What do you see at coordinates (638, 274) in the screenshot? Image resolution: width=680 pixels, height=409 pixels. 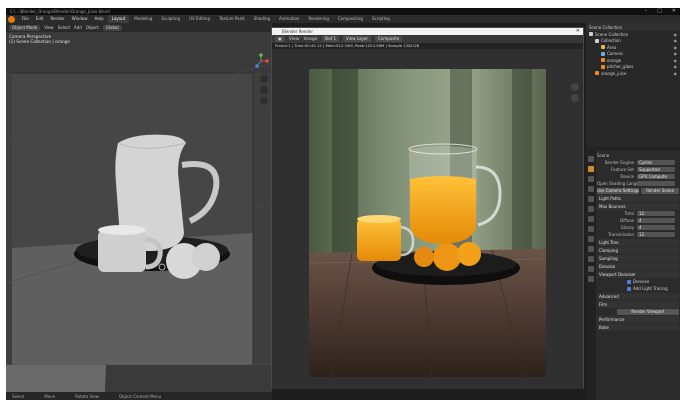 I see `section-viewport-denoiser: Viewport Denoiser` at bounding box center [638, 274].